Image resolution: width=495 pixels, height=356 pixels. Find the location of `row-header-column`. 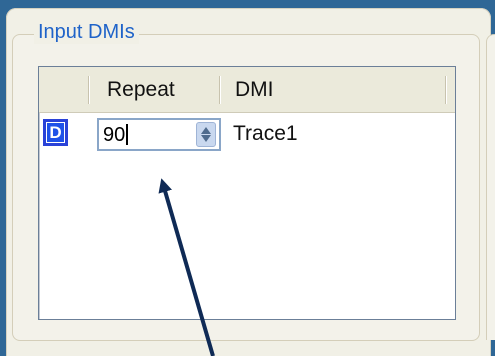

row-header-column is located at coordinates (67, 89).